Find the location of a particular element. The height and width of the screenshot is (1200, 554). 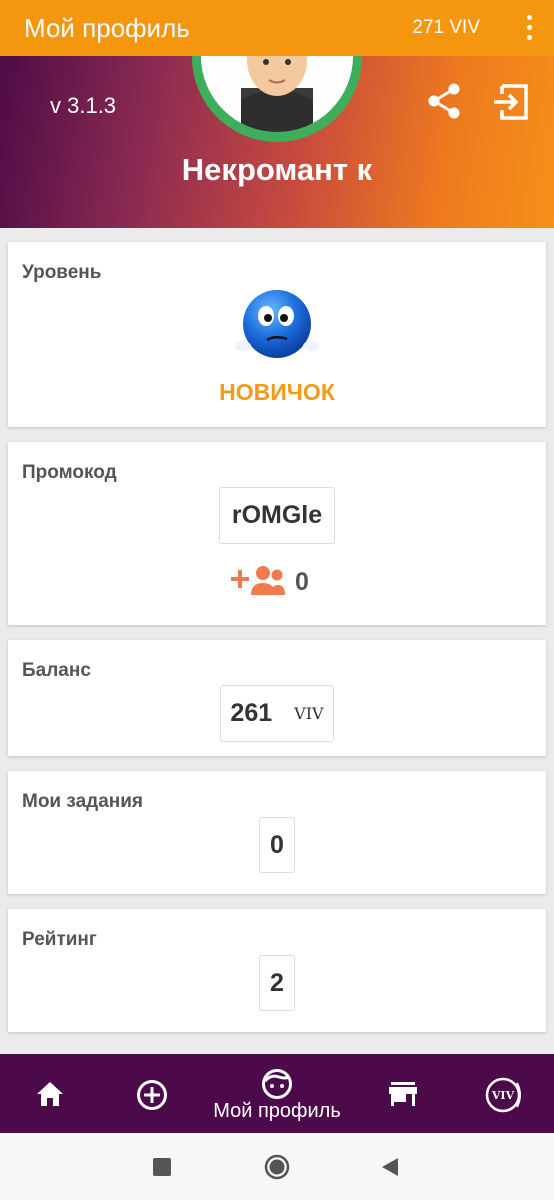

nav-store is located at coordinates (402, 1093).